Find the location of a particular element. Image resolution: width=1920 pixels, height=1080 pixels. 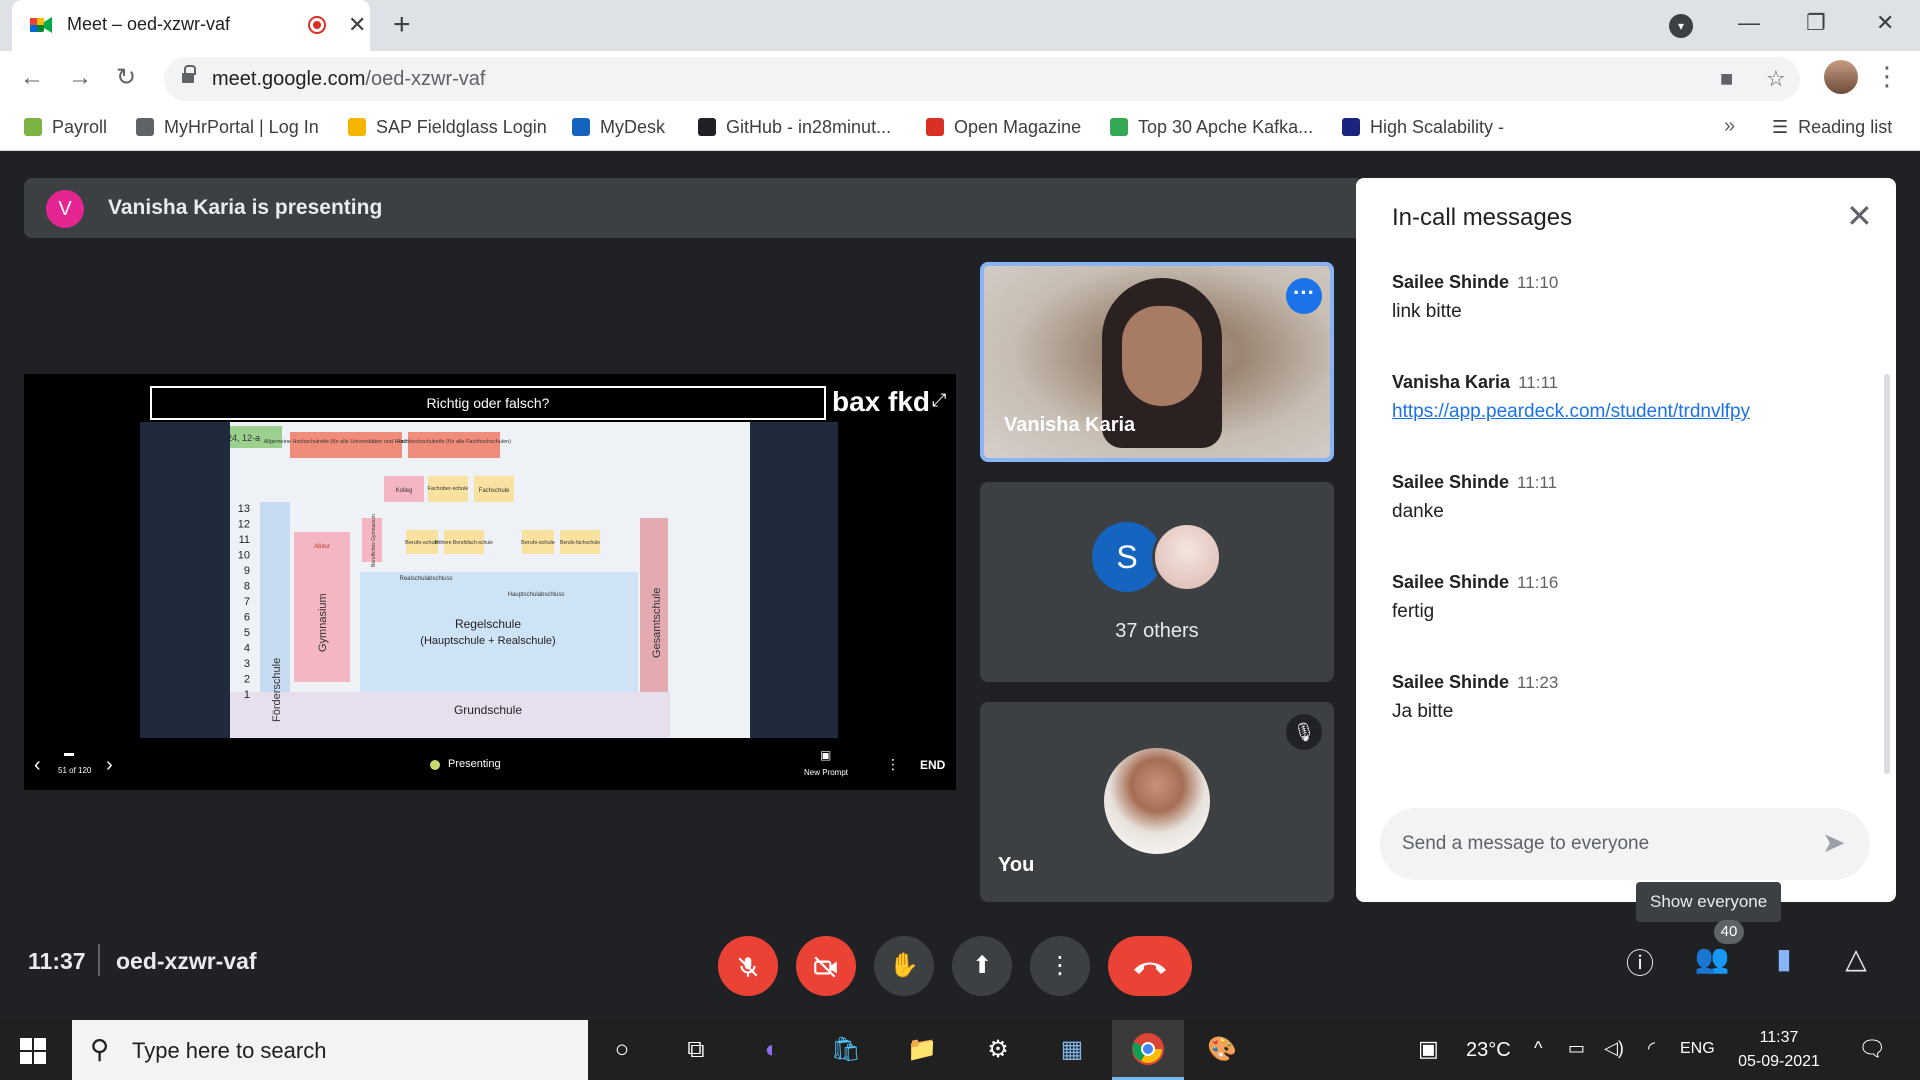

chrome-taskbar-item is located at coordinates (1148, 1050).